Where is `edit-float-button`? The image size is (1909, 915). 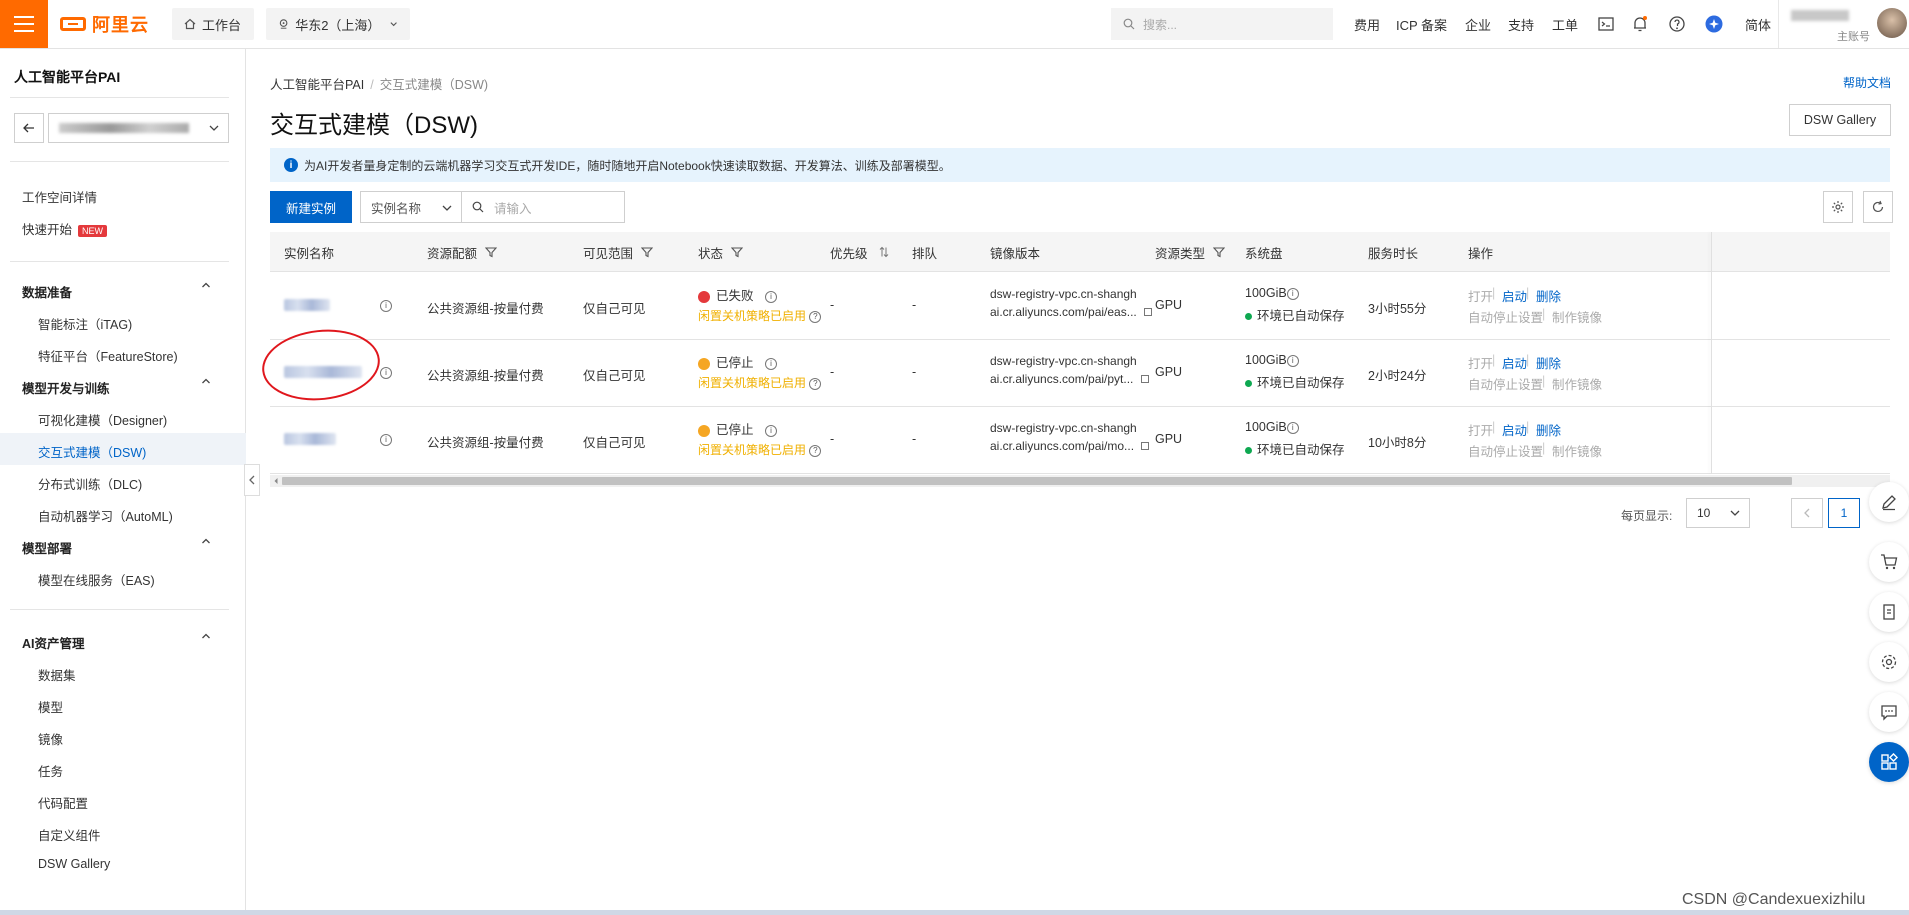 edit-float-button is located at coordinates (1889, 502).